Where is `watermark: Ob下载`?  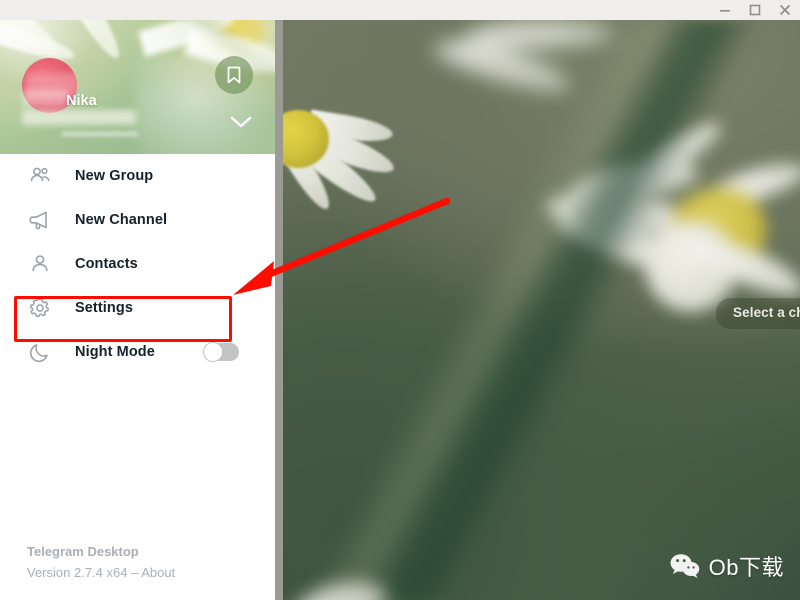 watermark: Ob下载 is located at coordinates (727, 566).